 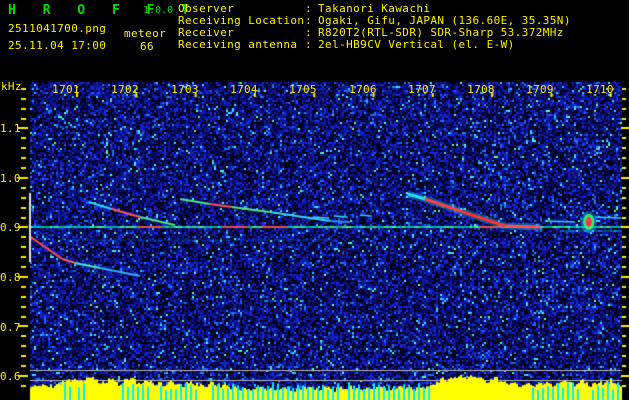 I want to click on observation-datetime: 25.11.04 17:00, so click(x=57, y=45).